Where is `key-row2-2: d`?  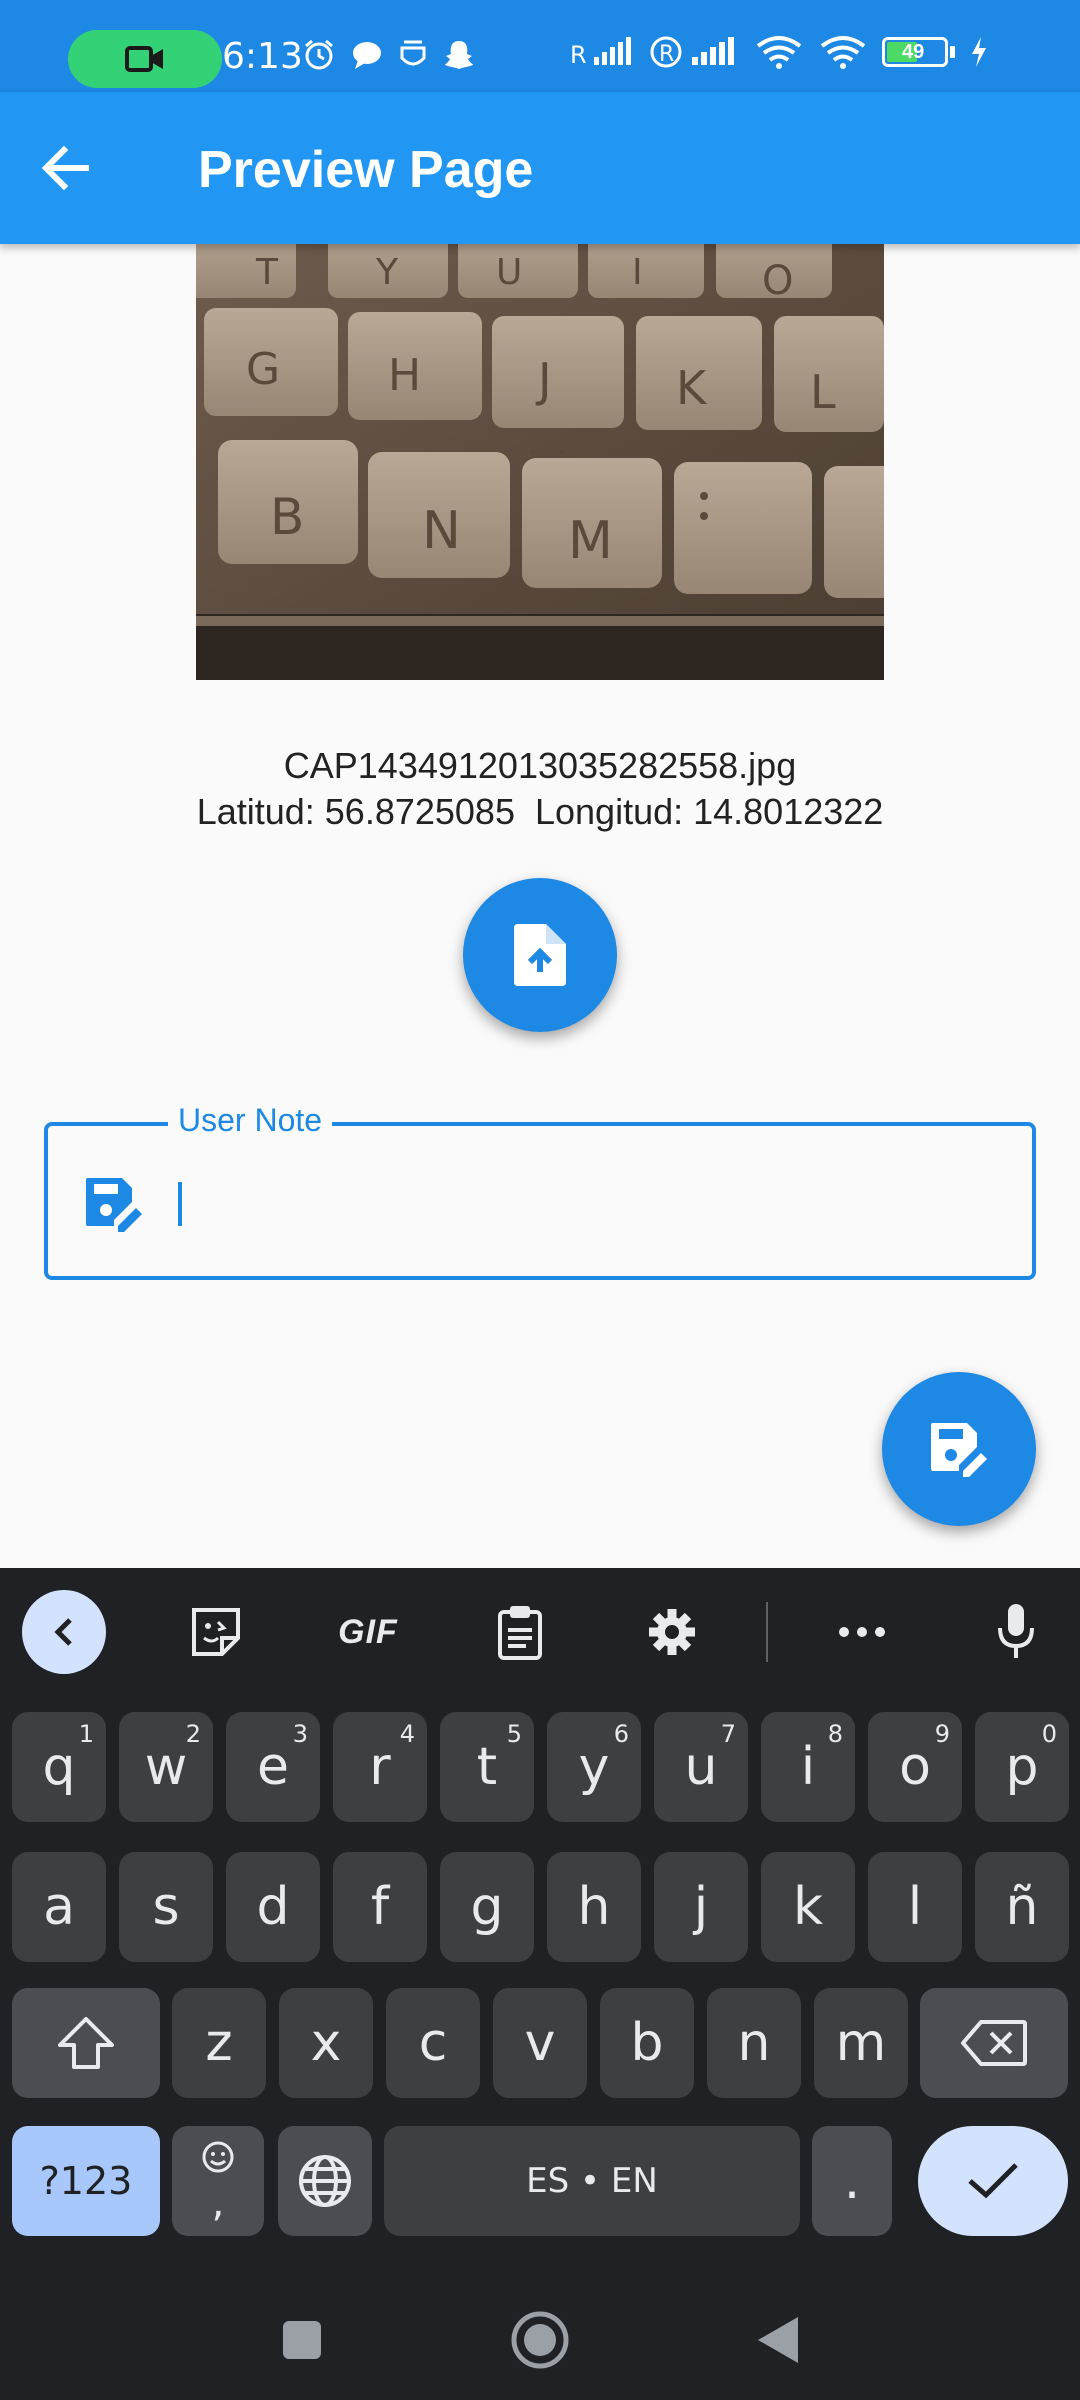
key-row2-2: d is located at coordinates (273, 1907).